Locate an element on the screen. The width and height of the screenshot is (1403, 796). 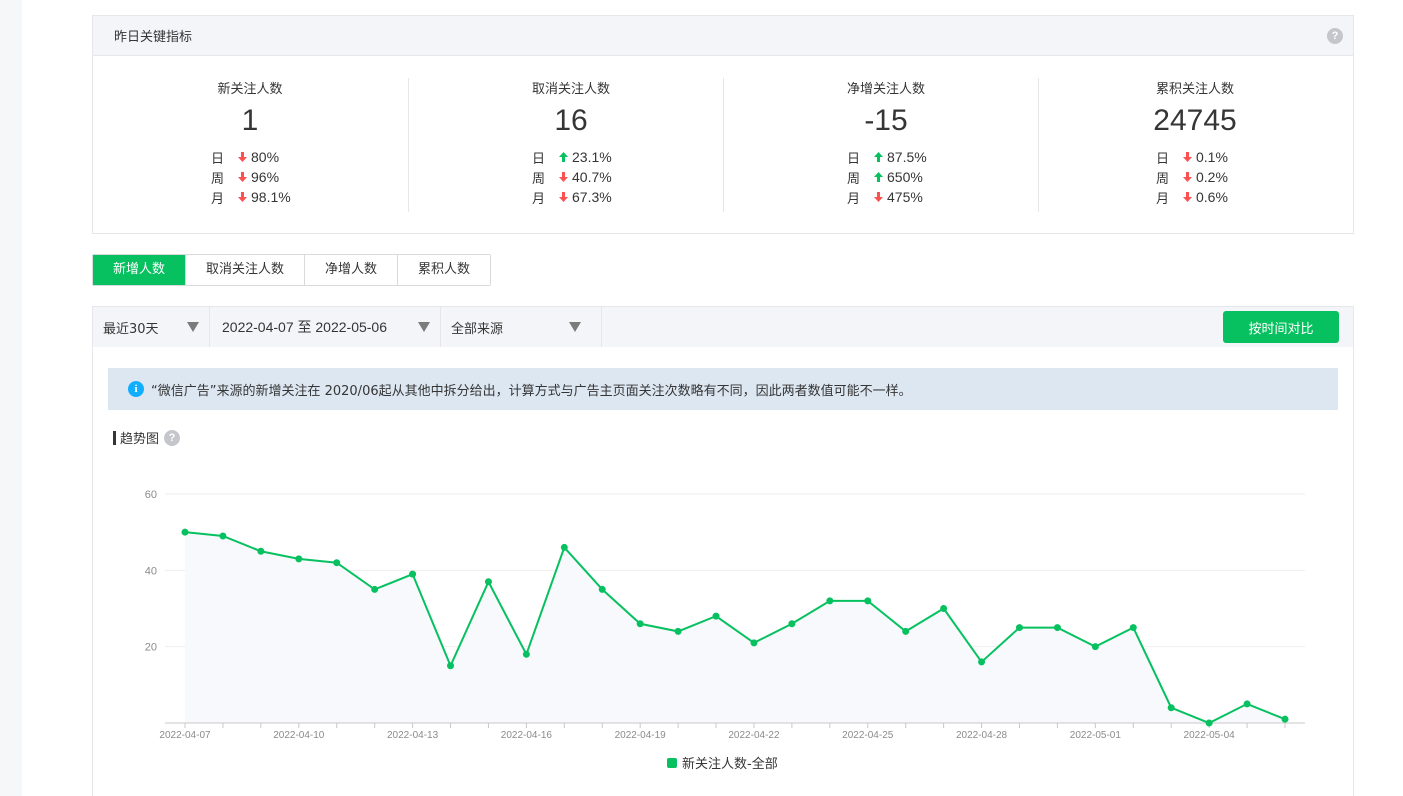
percent-change: 40.7% is located at coordinates (592, 177).